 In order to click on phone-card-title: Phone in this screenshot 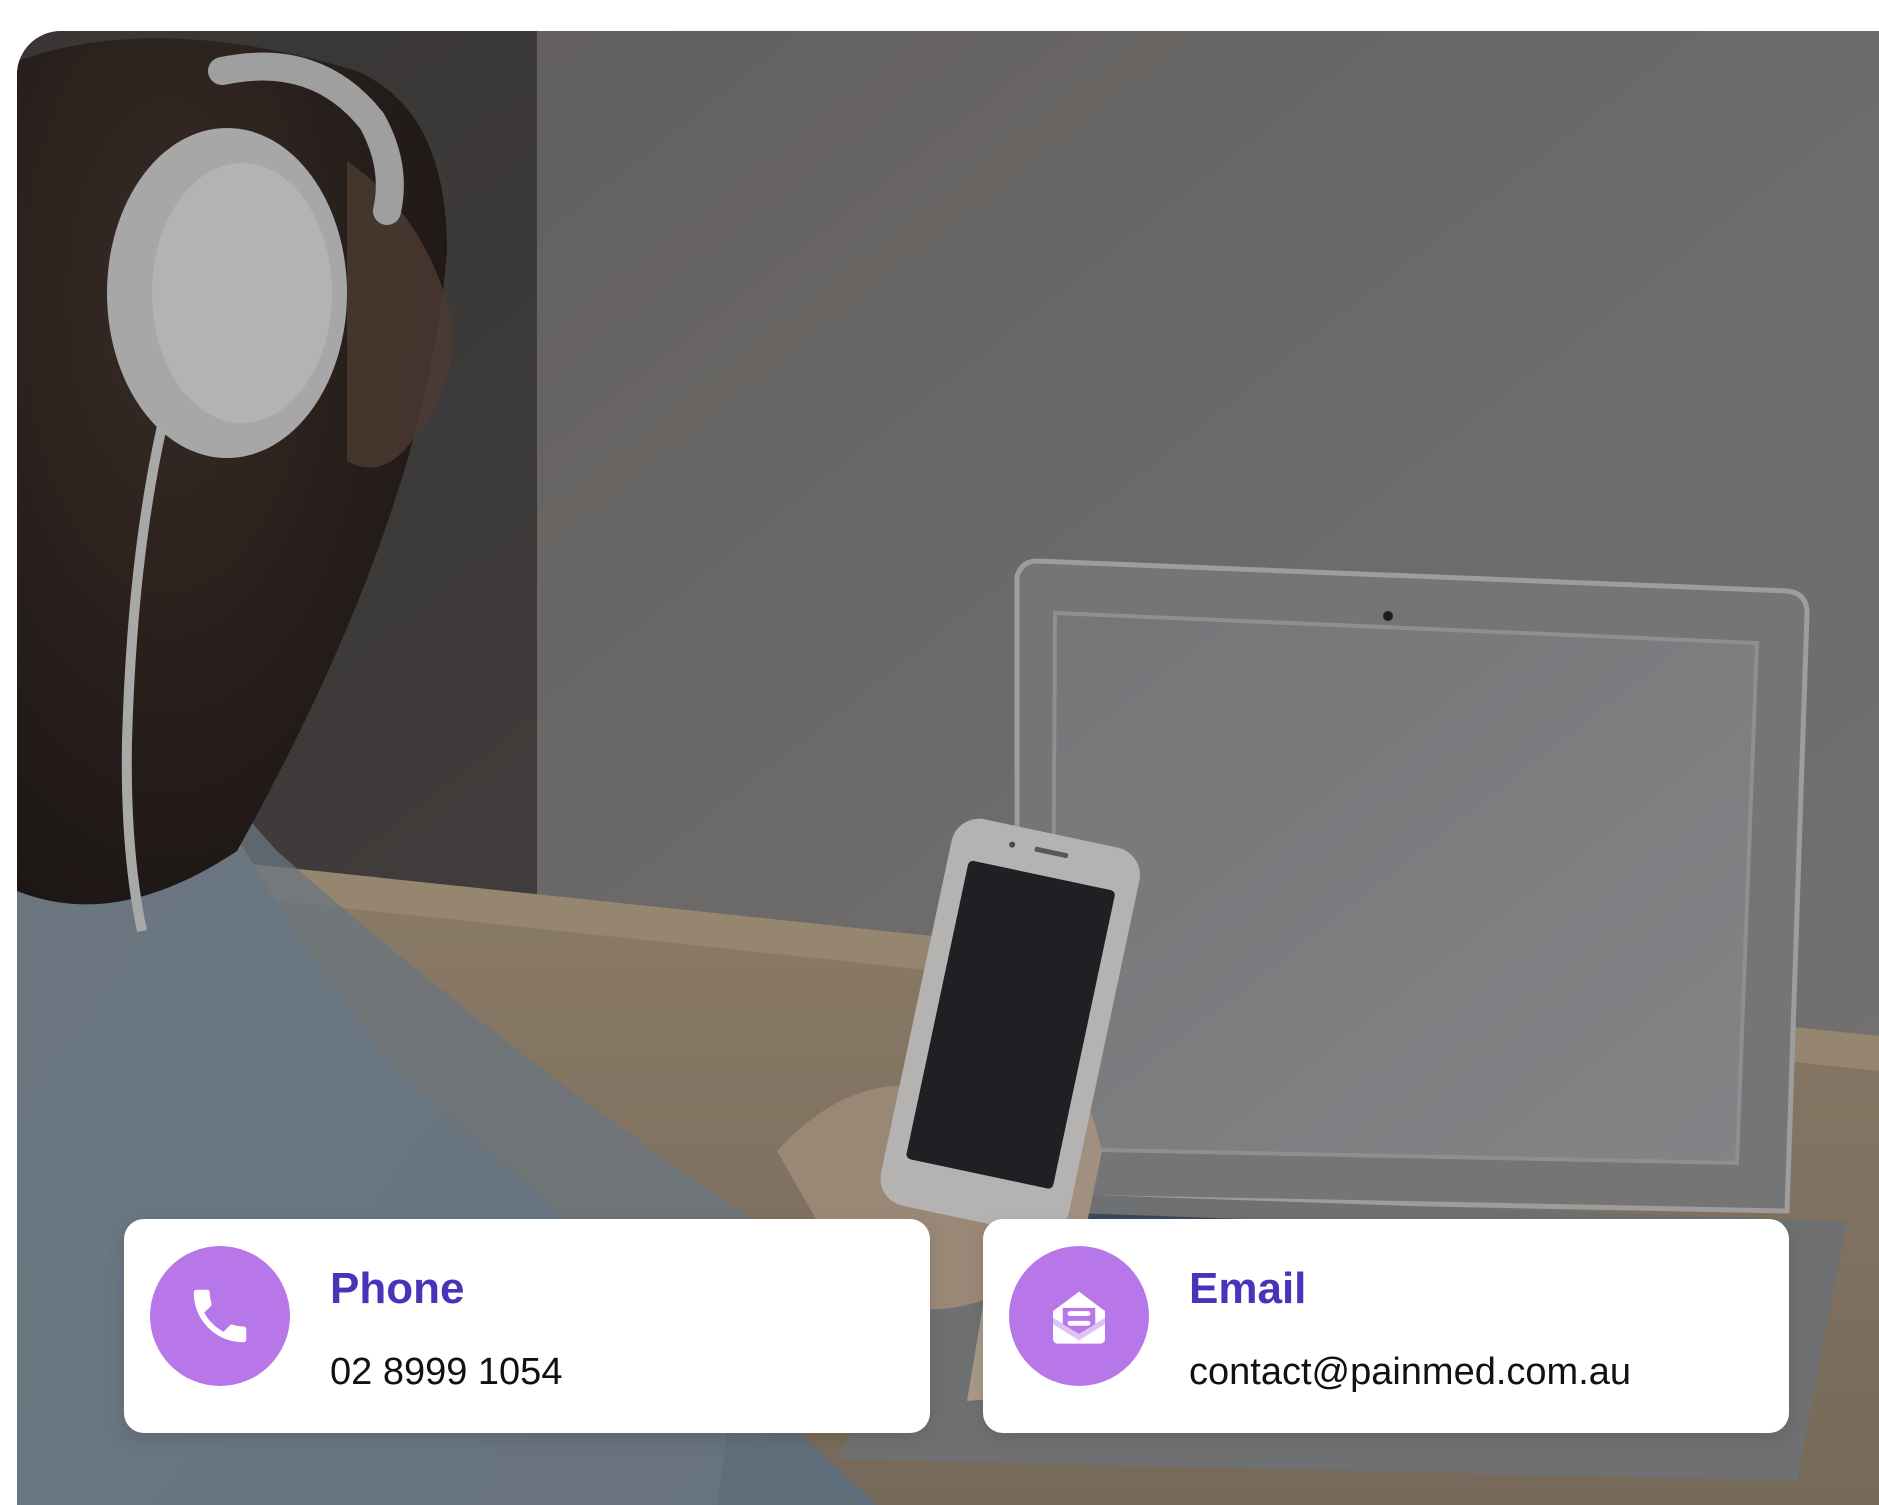, I will do `click(397, 1288)`.